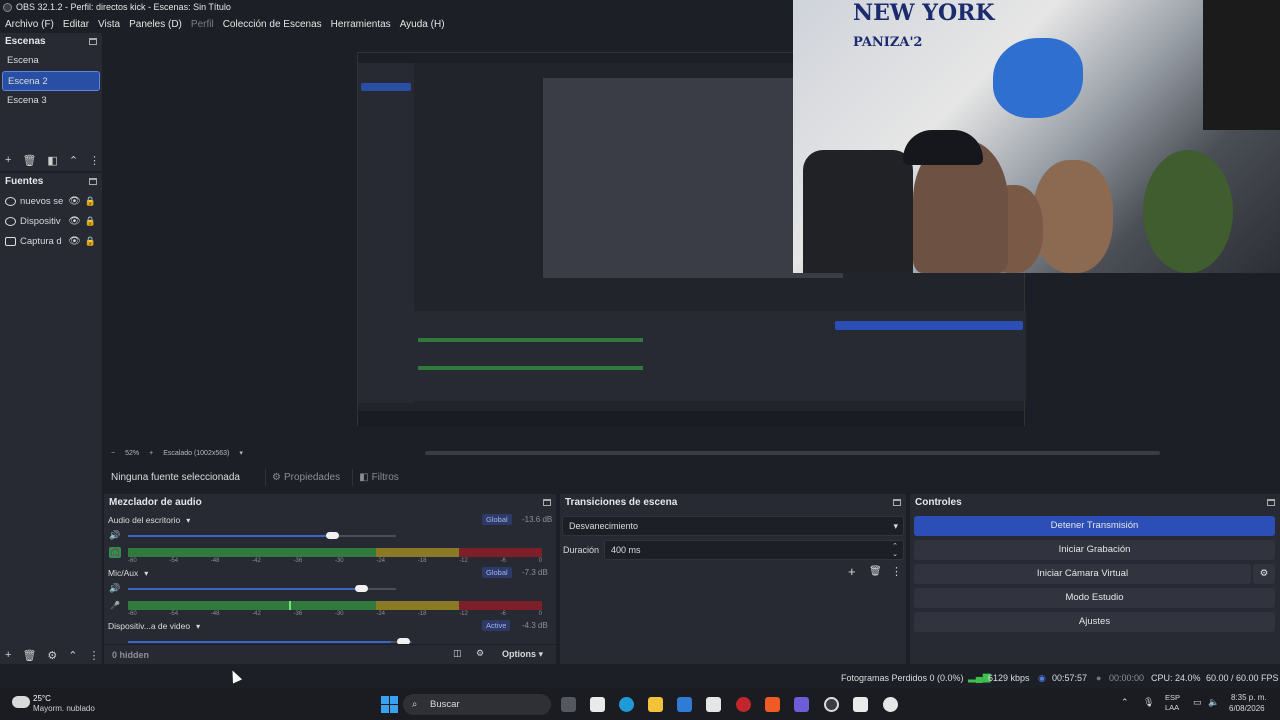 The image size is (1280, 720). I want to click on chevron-up-icon: ⌃, so click(1125, 702).